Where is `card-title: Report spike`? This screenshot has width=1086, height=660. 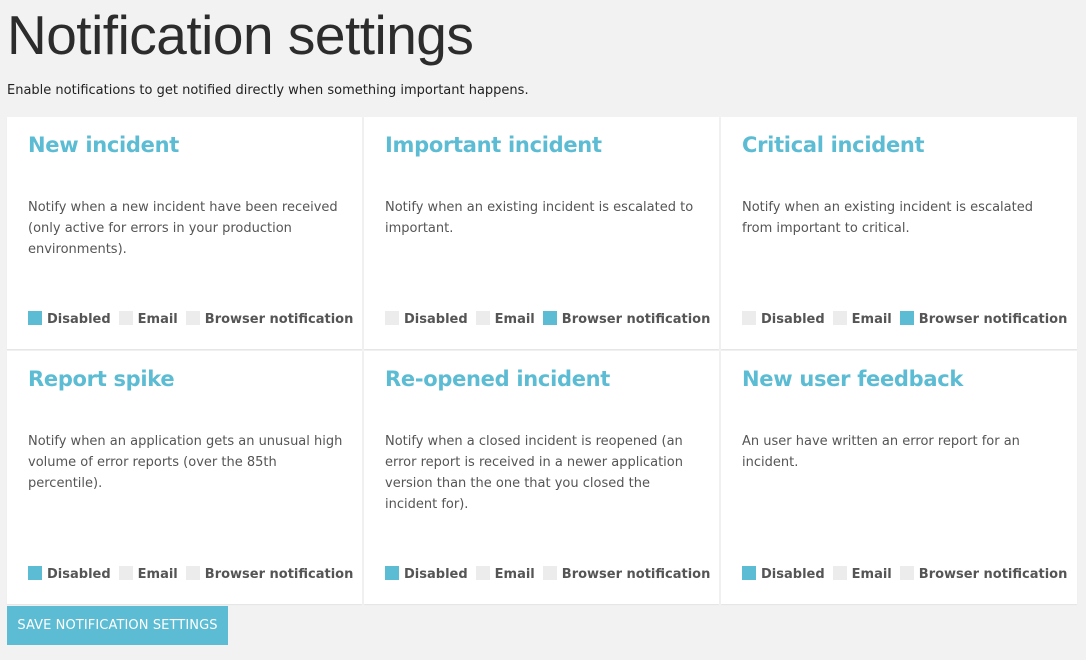 card-title: Report spike is located at coordinates (101, 379).